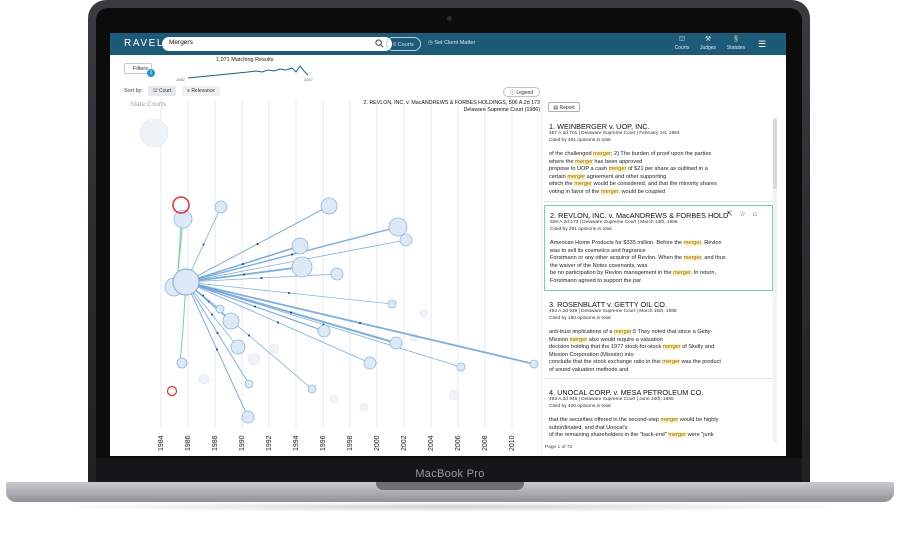 The image size is (900, 540). What do you see at coordinates (580, 318) in the screenshot?
I see `result-cited: Cited by 150 opinions in total` at bounding box center [580, 318].